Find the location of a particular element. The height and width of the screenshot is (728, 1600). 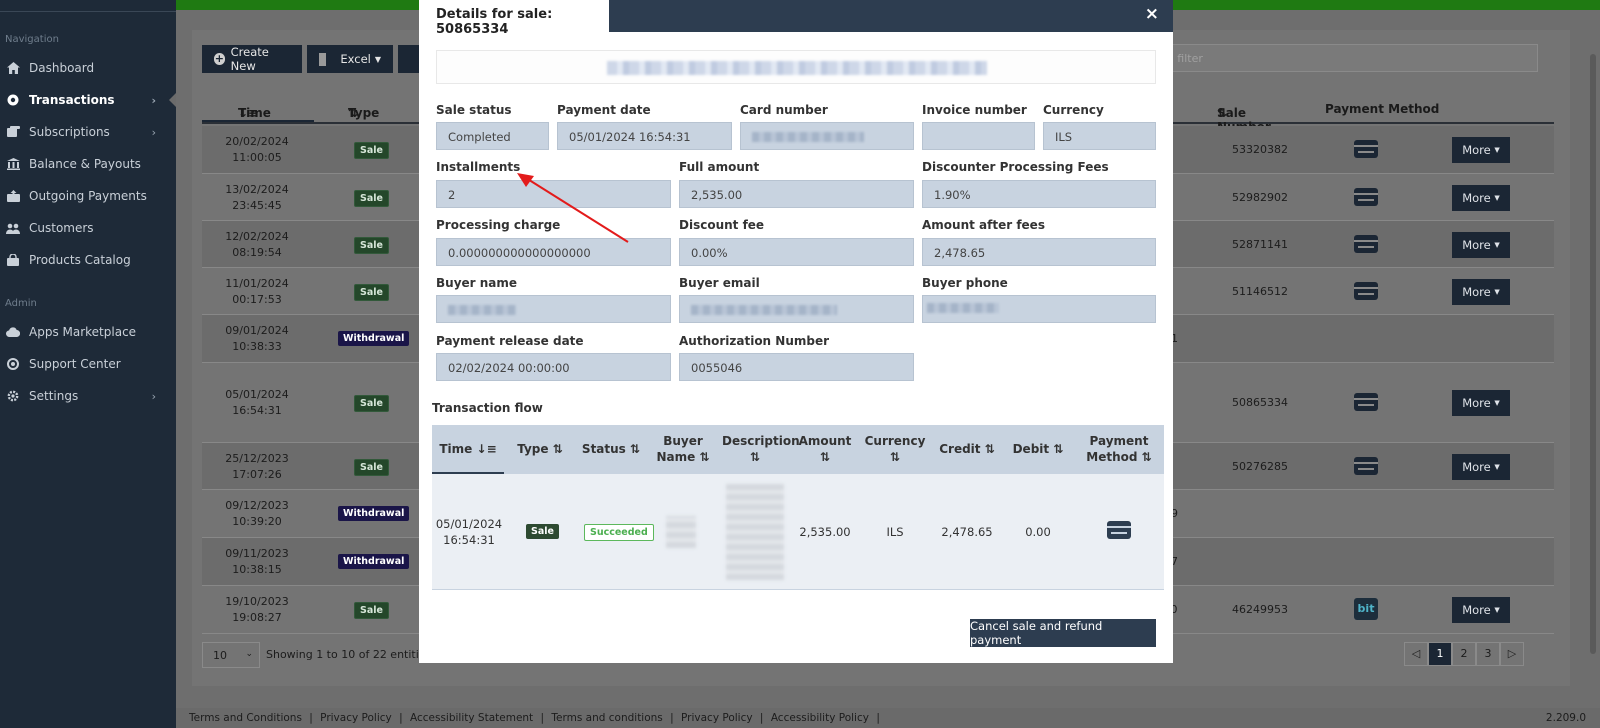

flow-col-type: Type ⇅ is located at coordinates (540, 449).